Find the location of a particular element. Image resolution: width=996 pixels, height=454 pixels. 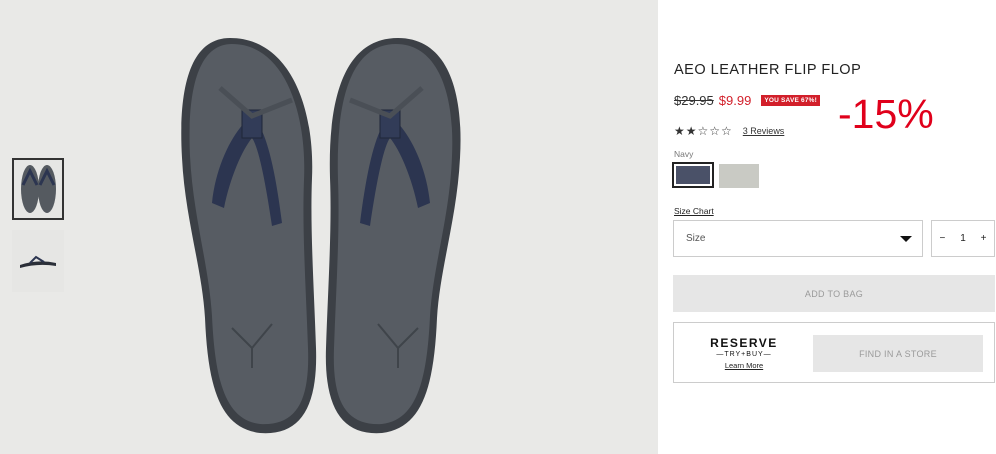

quantity-value: 1 is located at coordinates (963, 238).